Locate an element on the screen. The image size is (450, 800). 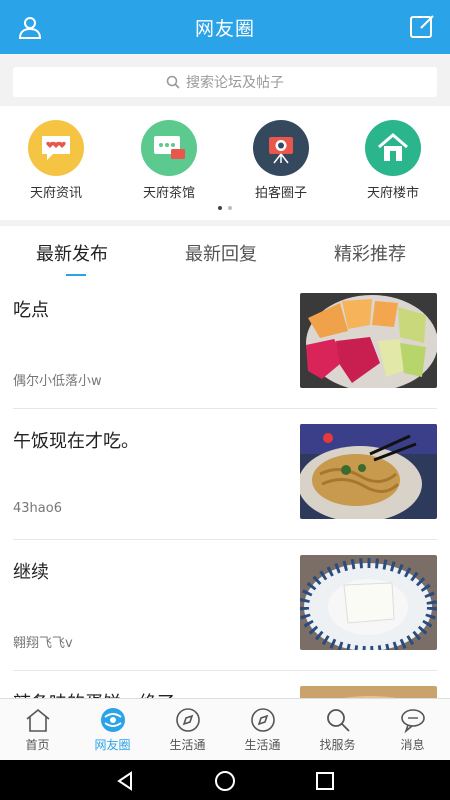
recents-button is located at coordinates (325, 781).